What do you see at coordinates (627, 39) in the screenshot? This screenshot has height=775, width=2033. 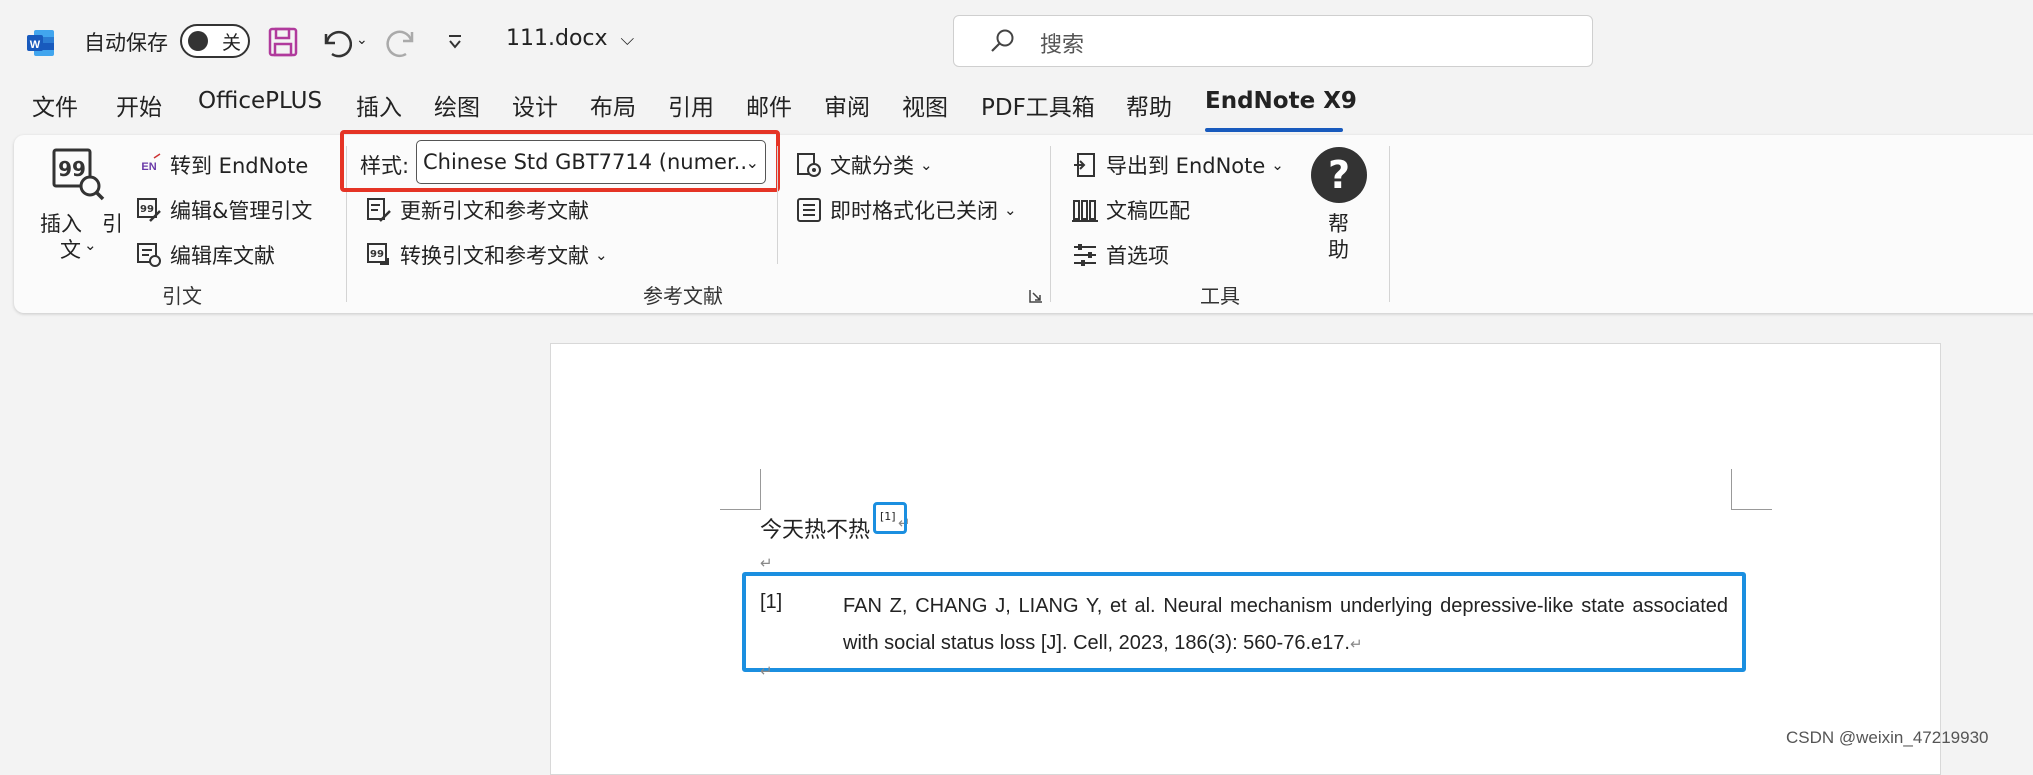 I see `chevron-down-icon: ⌵` at bounding box center [627, 39].